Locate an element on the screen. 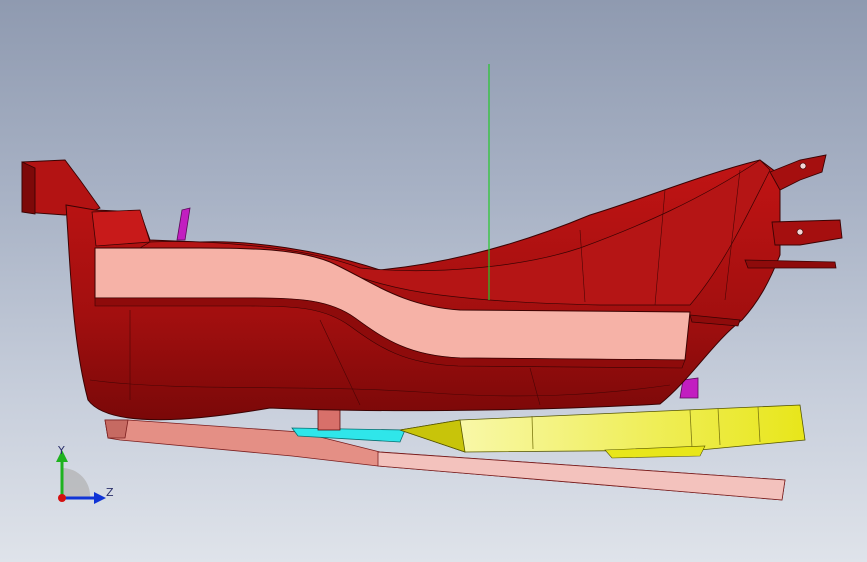 The image size is (867, 562). triad-origin is located at coordinates (62, 498).